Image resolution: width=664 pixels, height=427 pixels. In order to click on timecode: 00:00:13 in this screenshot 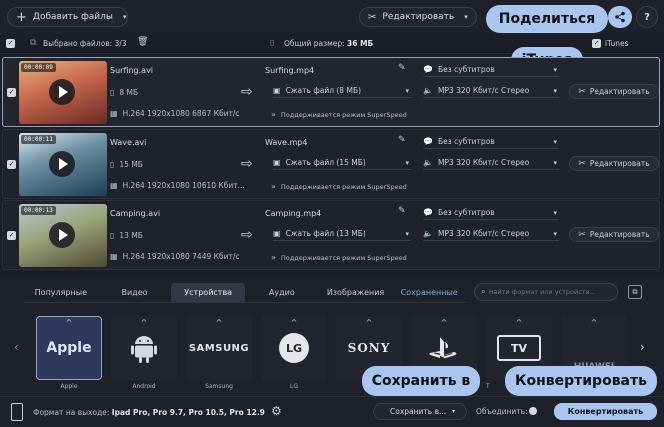, I will do `click(38, 210)`.